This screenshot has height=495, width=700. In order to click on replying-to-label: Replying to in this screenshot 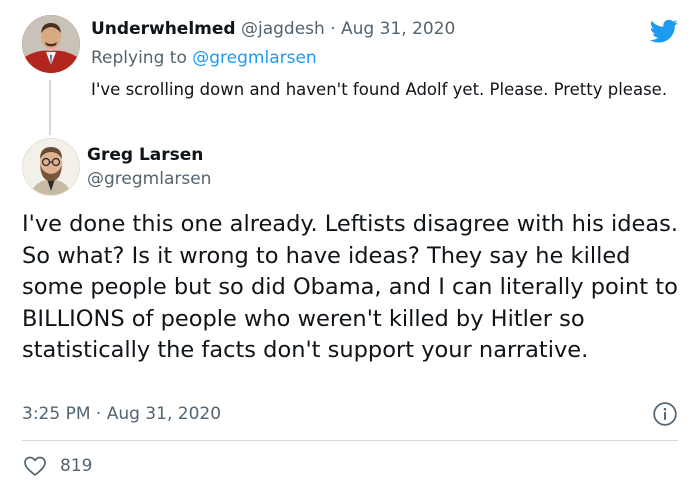, I will do `click(139, 58)`.